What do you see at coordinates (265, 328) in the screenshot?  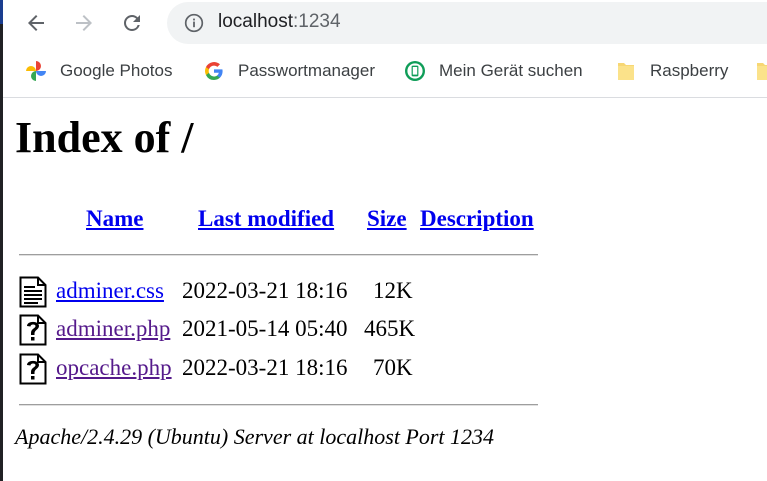 I see `file-modified: 2021-05-14 05:40` at bounding box center [265, 328].